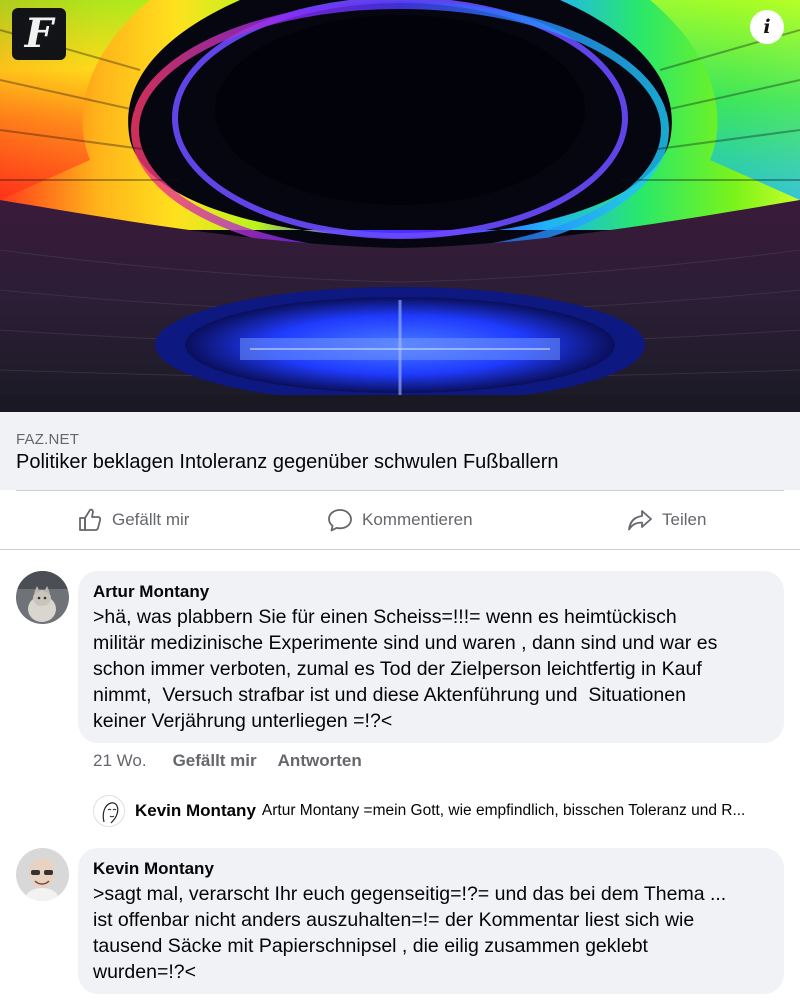  I want to click on comment-text-line: wurden=!?<, so click(144, 972).